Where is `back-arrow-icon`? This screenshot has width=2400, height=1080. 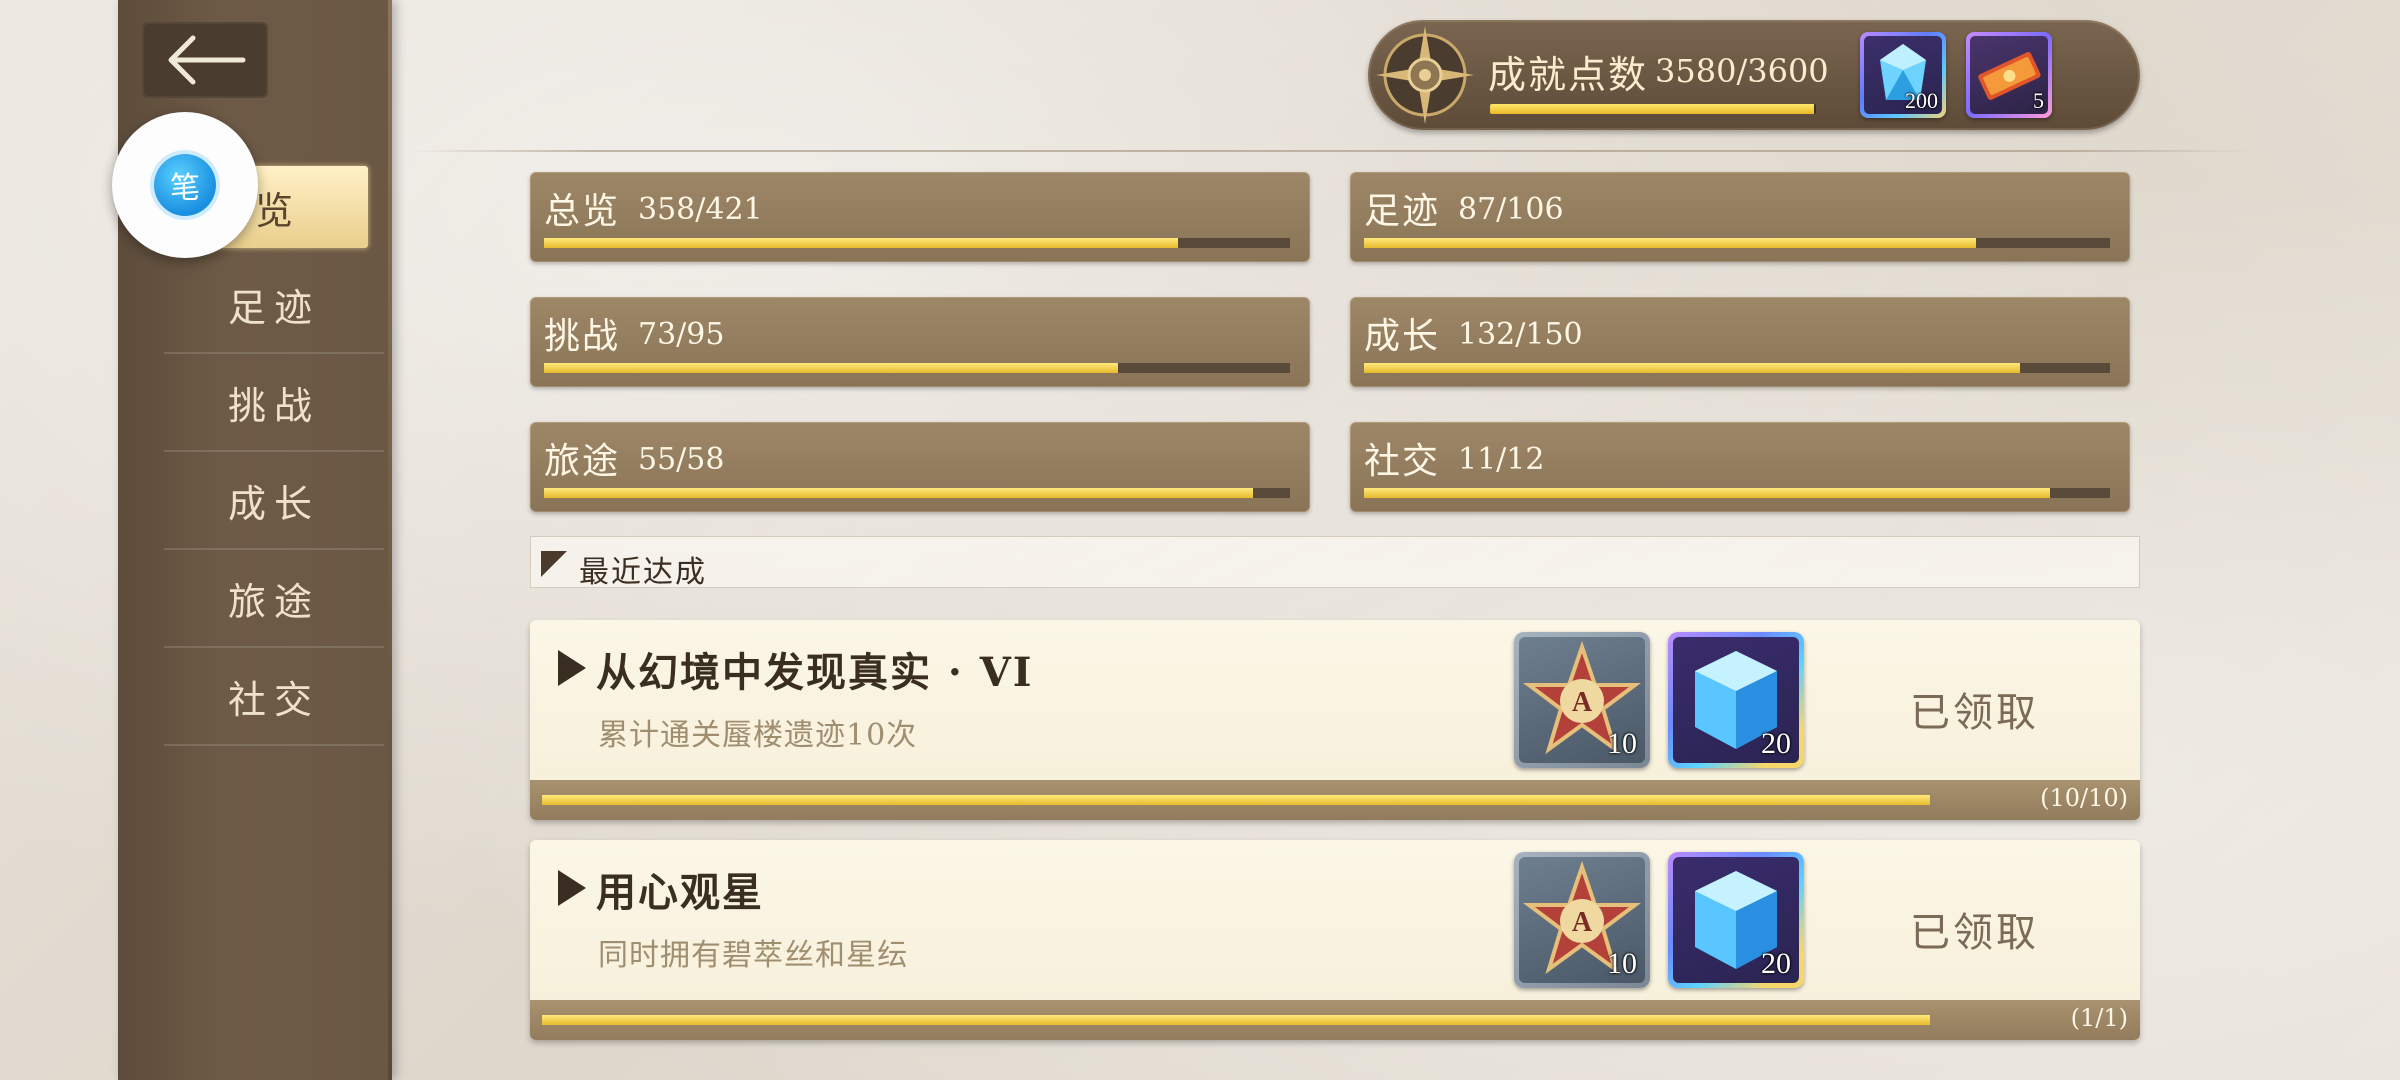 back-arrow-icon is located at coordinates (207, 60).